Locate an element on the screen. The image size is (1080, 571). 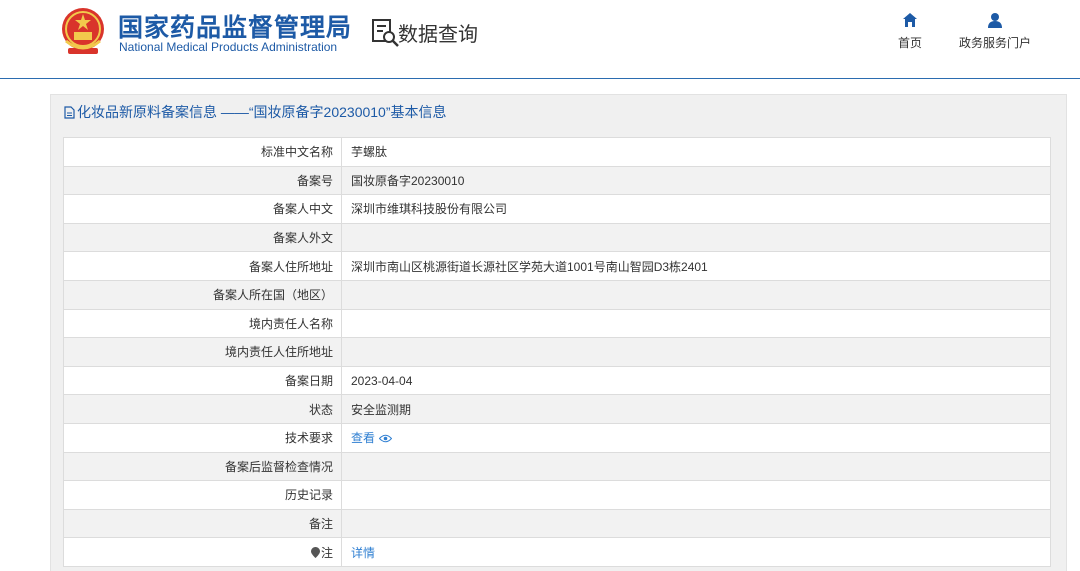
field-label-text: 技术要求 is located at coordinates (308, 438).